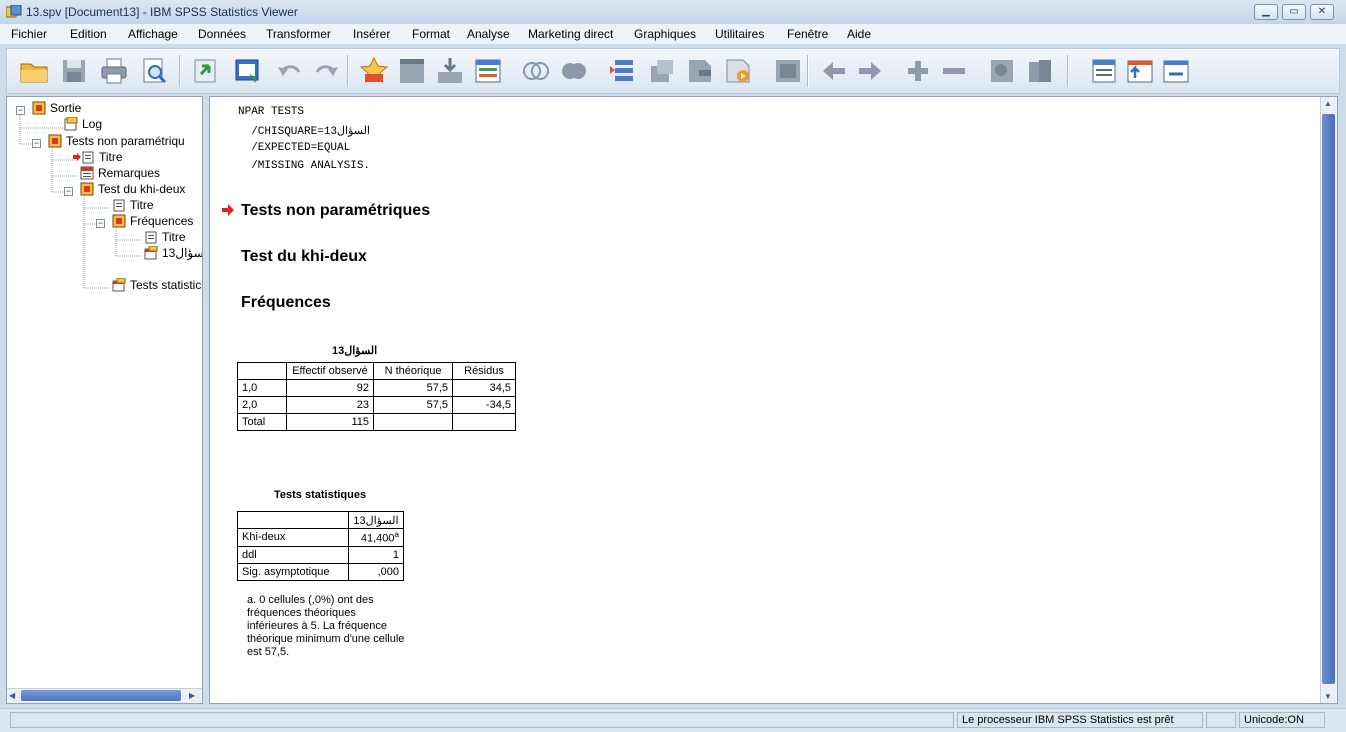  Describe the element at coordinates (918, 71) in the screenshot. I see `plus-icon` at that location.